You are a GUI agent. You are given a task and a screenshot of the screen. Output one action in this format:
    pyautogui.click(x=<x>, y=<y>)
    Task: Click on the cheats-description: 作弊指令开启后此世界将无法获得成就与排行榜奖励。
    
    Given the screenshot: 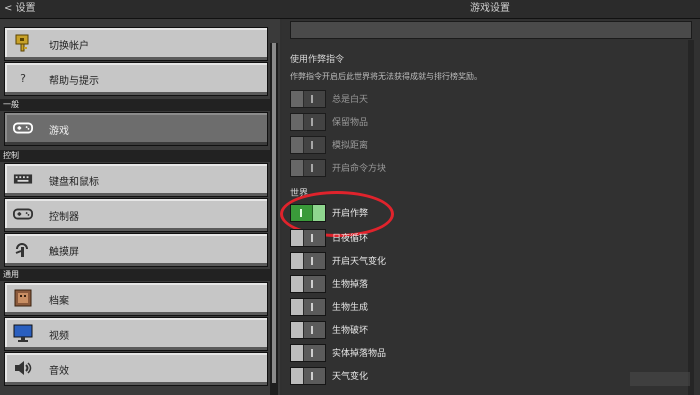 What is the action you would take?
    pyautogui.click(x=386, y=76)
    